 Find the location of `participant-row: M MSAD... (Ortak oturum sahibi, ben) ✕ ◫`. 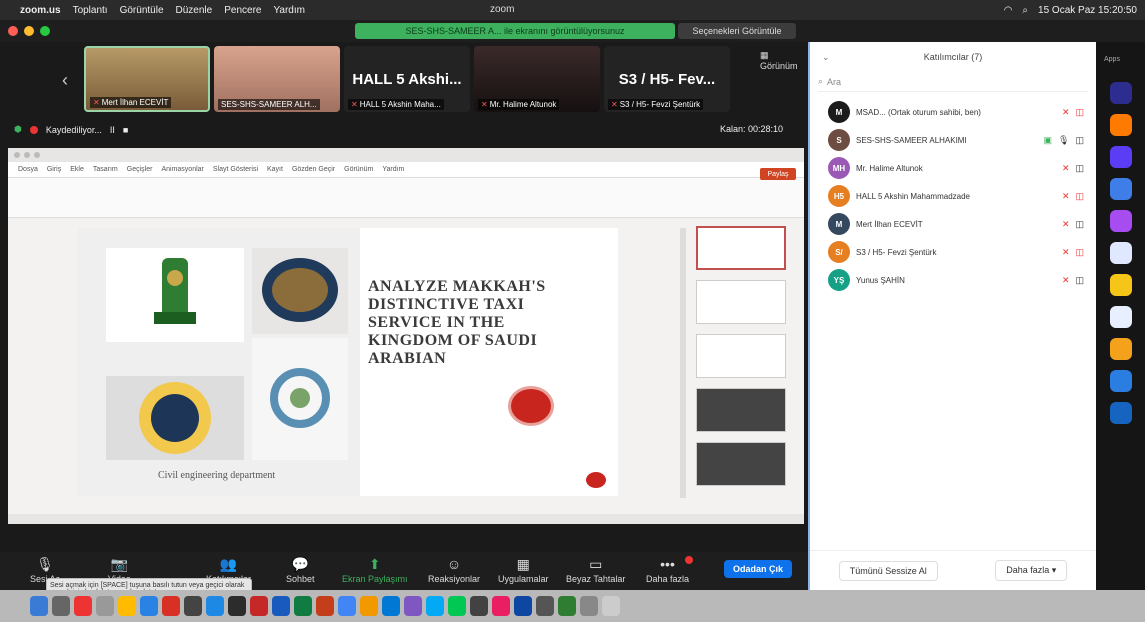

participant-row: M MSAD... (Ortak oturum sahibi, ben) ✕ ◫ is located at coordinates (953, 112).